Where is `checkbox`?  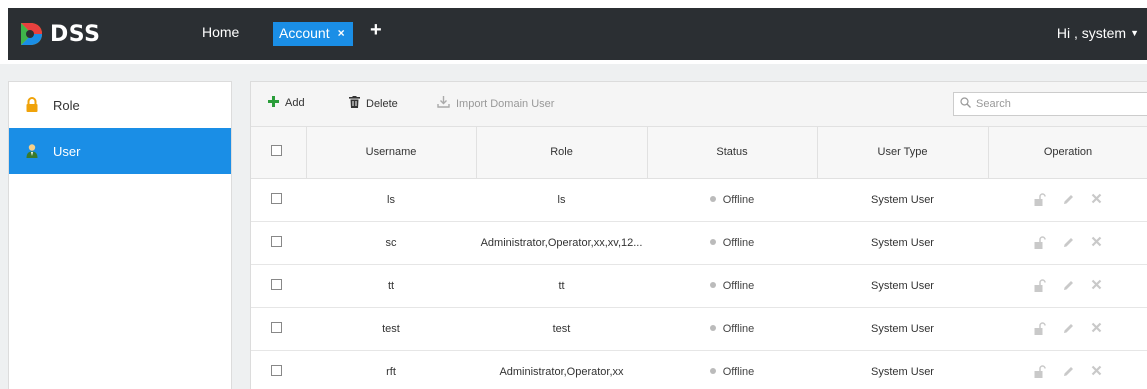 checkbox is located at coordinates (276, 151).